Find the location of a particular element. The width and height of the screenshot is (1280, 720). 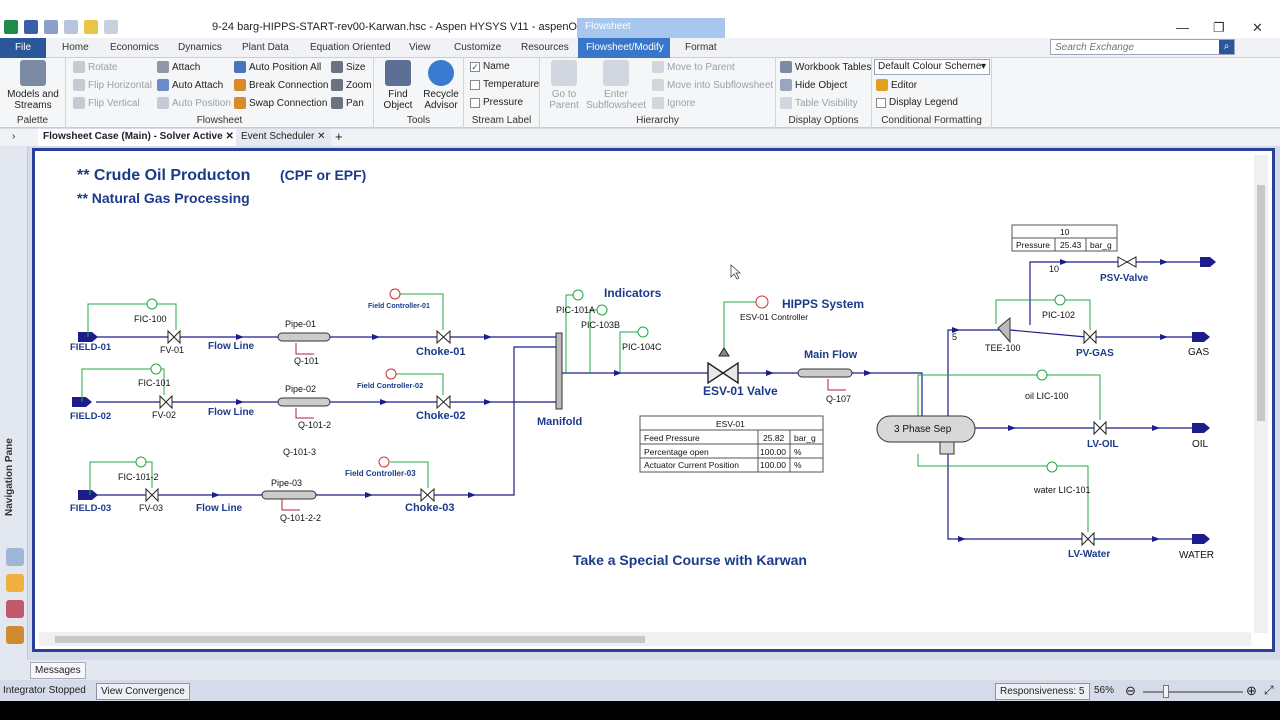

vertical-scrollbar is located at coordinates (1261, 394).